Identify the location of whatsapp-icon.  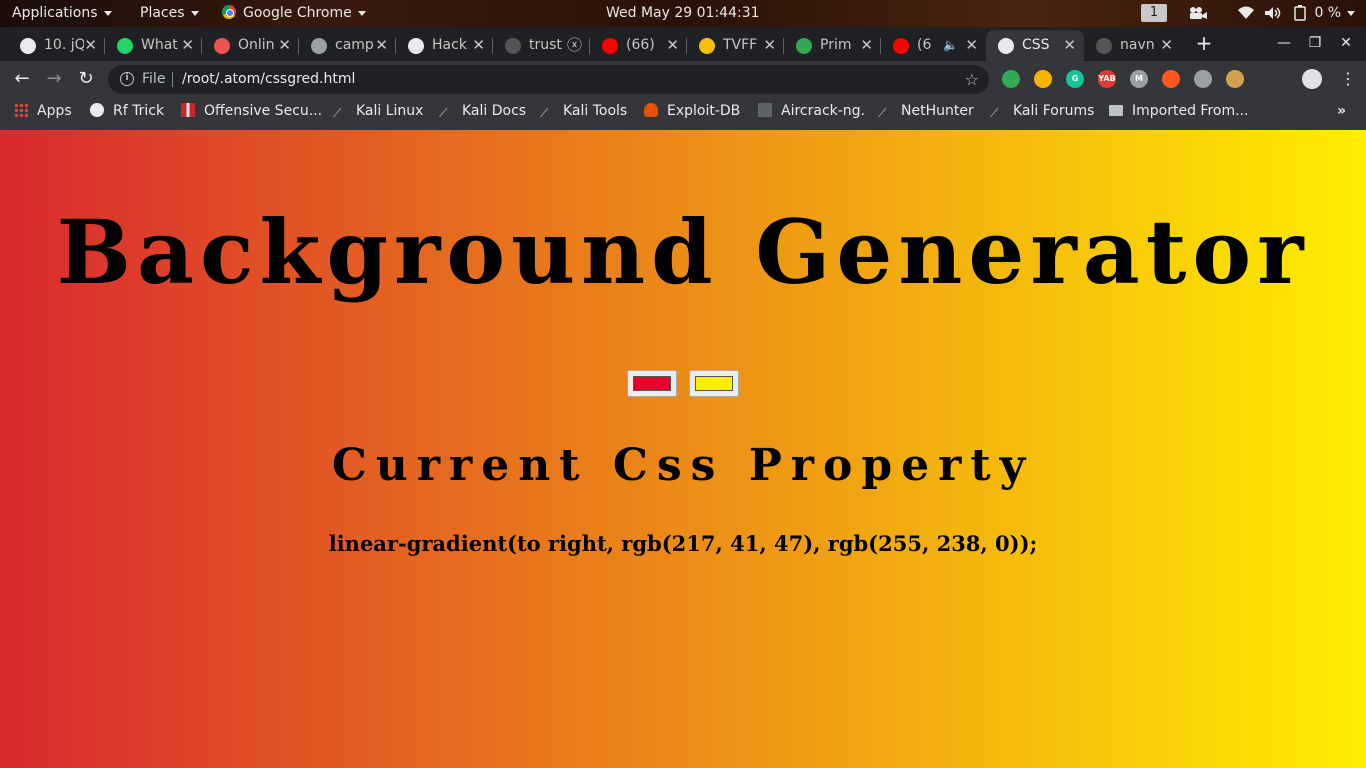
(125, 46).